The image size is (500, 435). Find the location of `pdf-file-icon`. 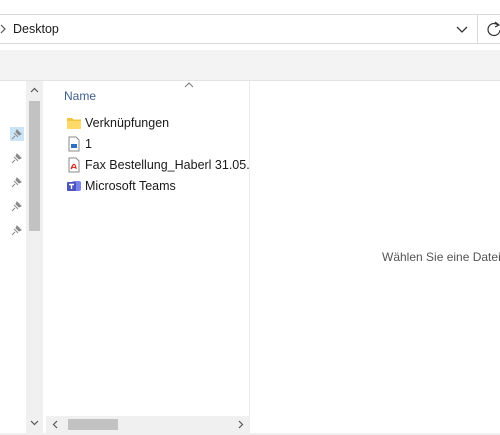

pdf-file-icon is located at coordinates (74, 165).